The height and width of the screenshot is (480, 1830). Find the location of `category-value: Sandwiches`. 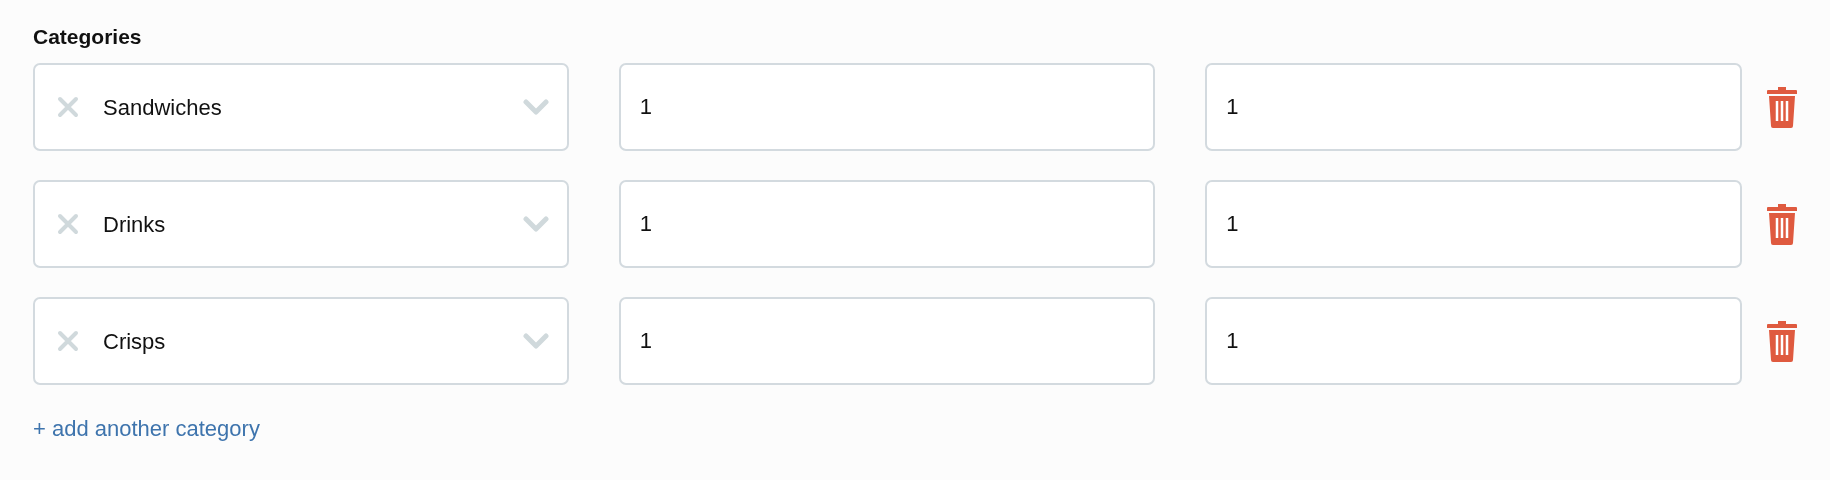

category-value: Sandwiches is located at coordinates (163, 107).